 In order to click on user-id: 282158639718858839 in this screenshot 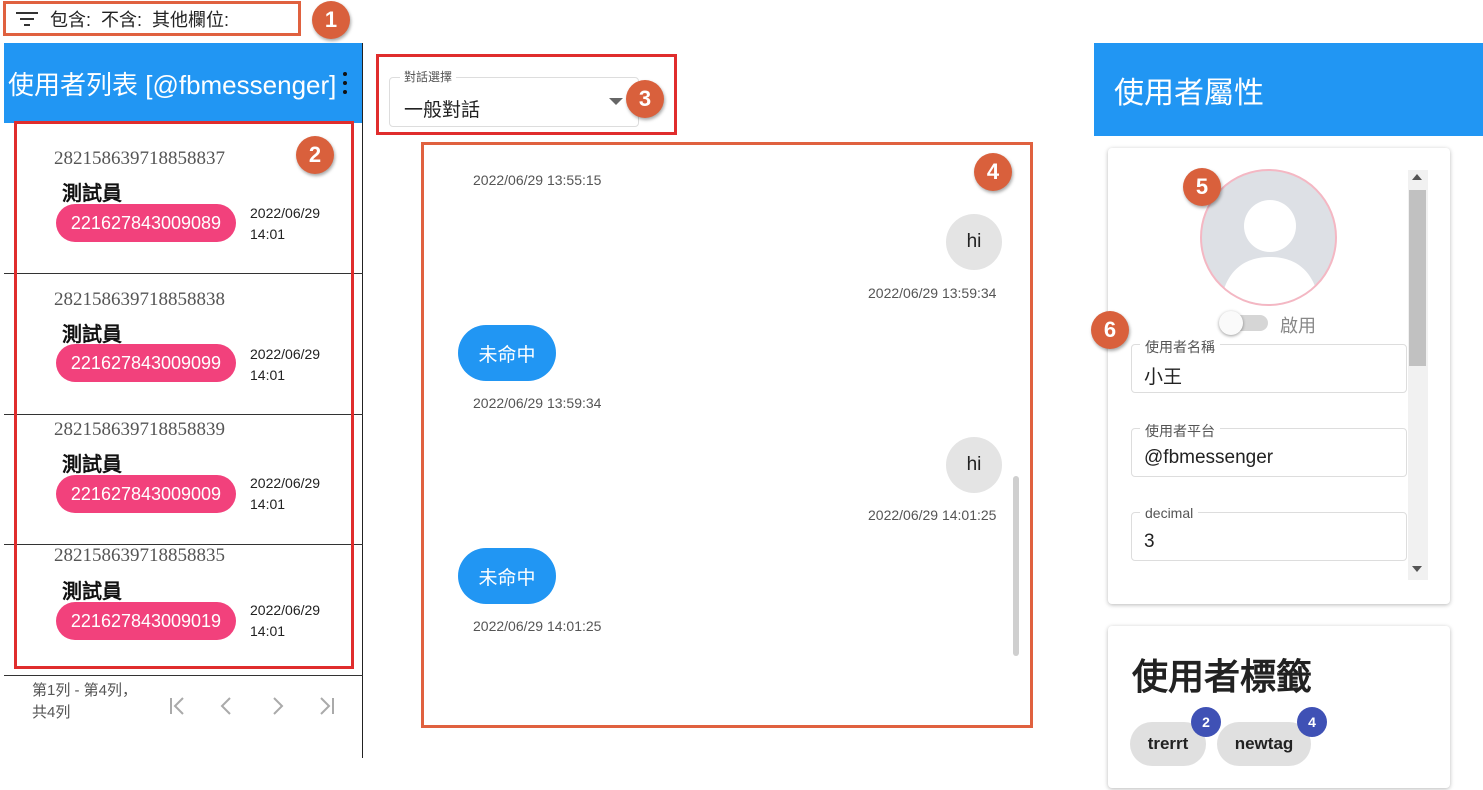, I will do `click(139, 429)`.